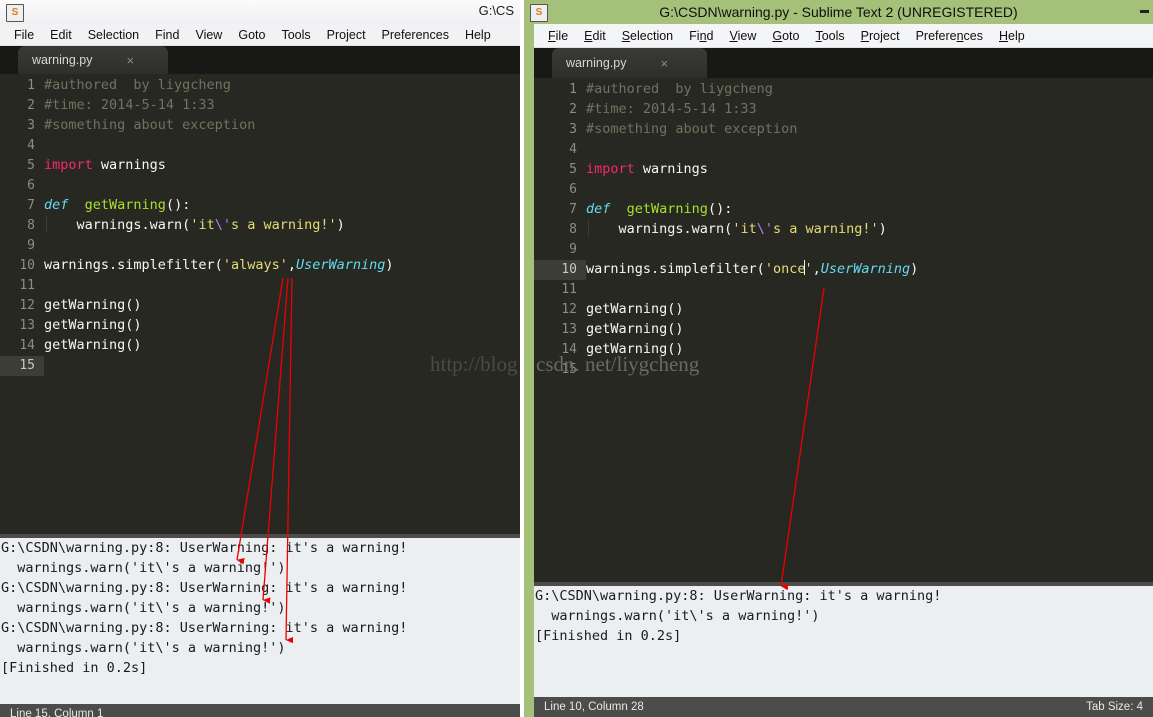 The image size is (1153, 717). What do you see at coordinates (46, 224) in the screenshot?
I see `indent-guide` at bounding box center [46, 224].